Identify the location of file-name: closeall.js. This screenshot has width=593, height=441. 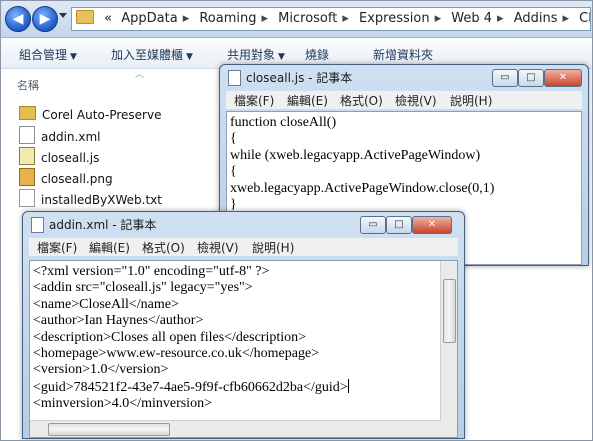
(70, 158).